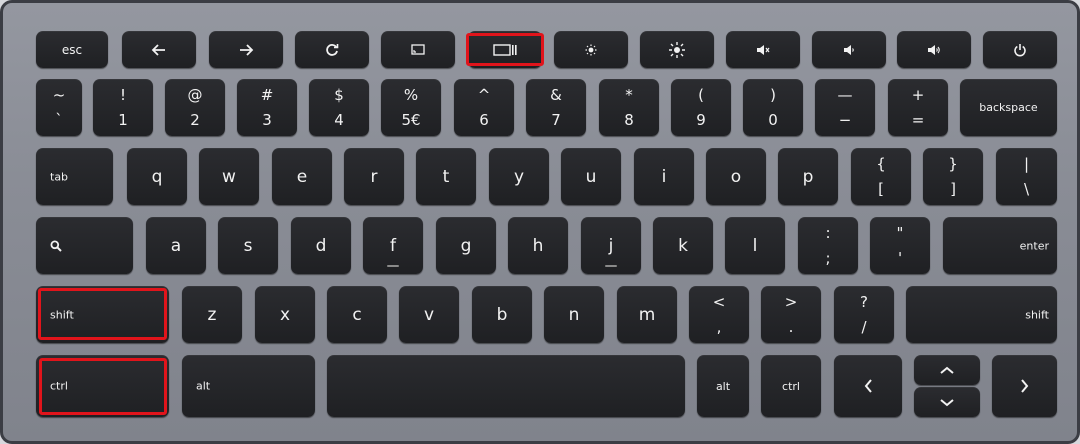 The image size is (1080, 444). I want to click on alt-right-label: alt, so click(723, 386).